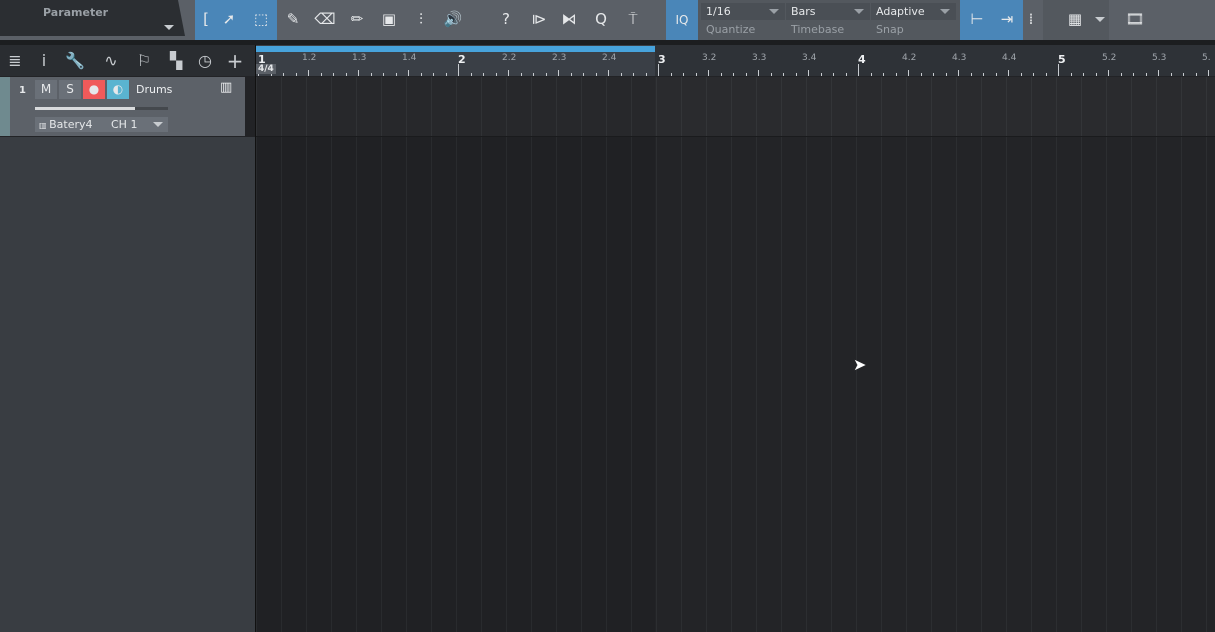  Describe the element at coordinates (71, 124) in the screenshot. I see `instrument-dropdown: ▥ Batery4` at that location.